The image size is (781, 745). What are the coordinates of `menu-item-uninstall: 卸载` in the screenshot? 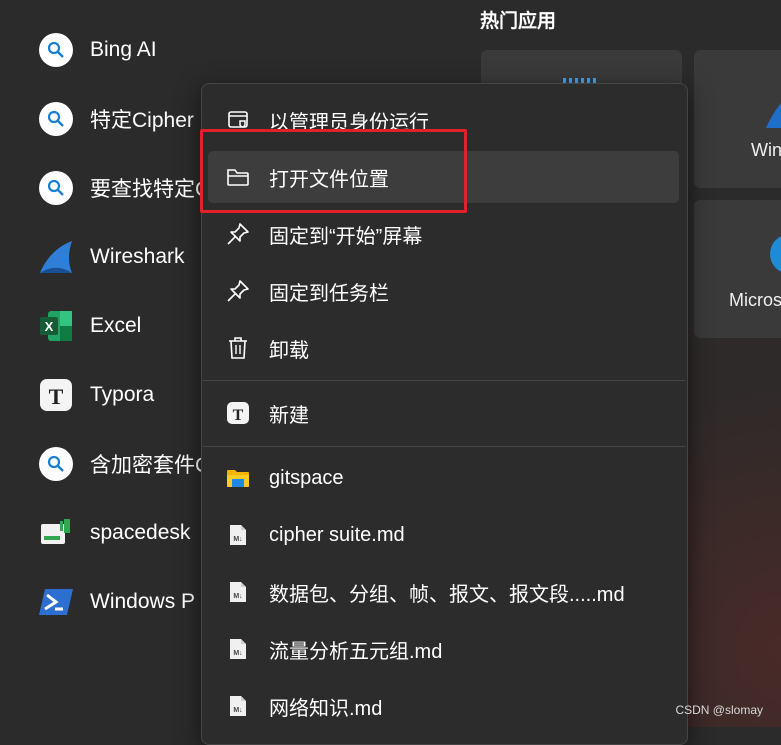 It's located at (443, 348).